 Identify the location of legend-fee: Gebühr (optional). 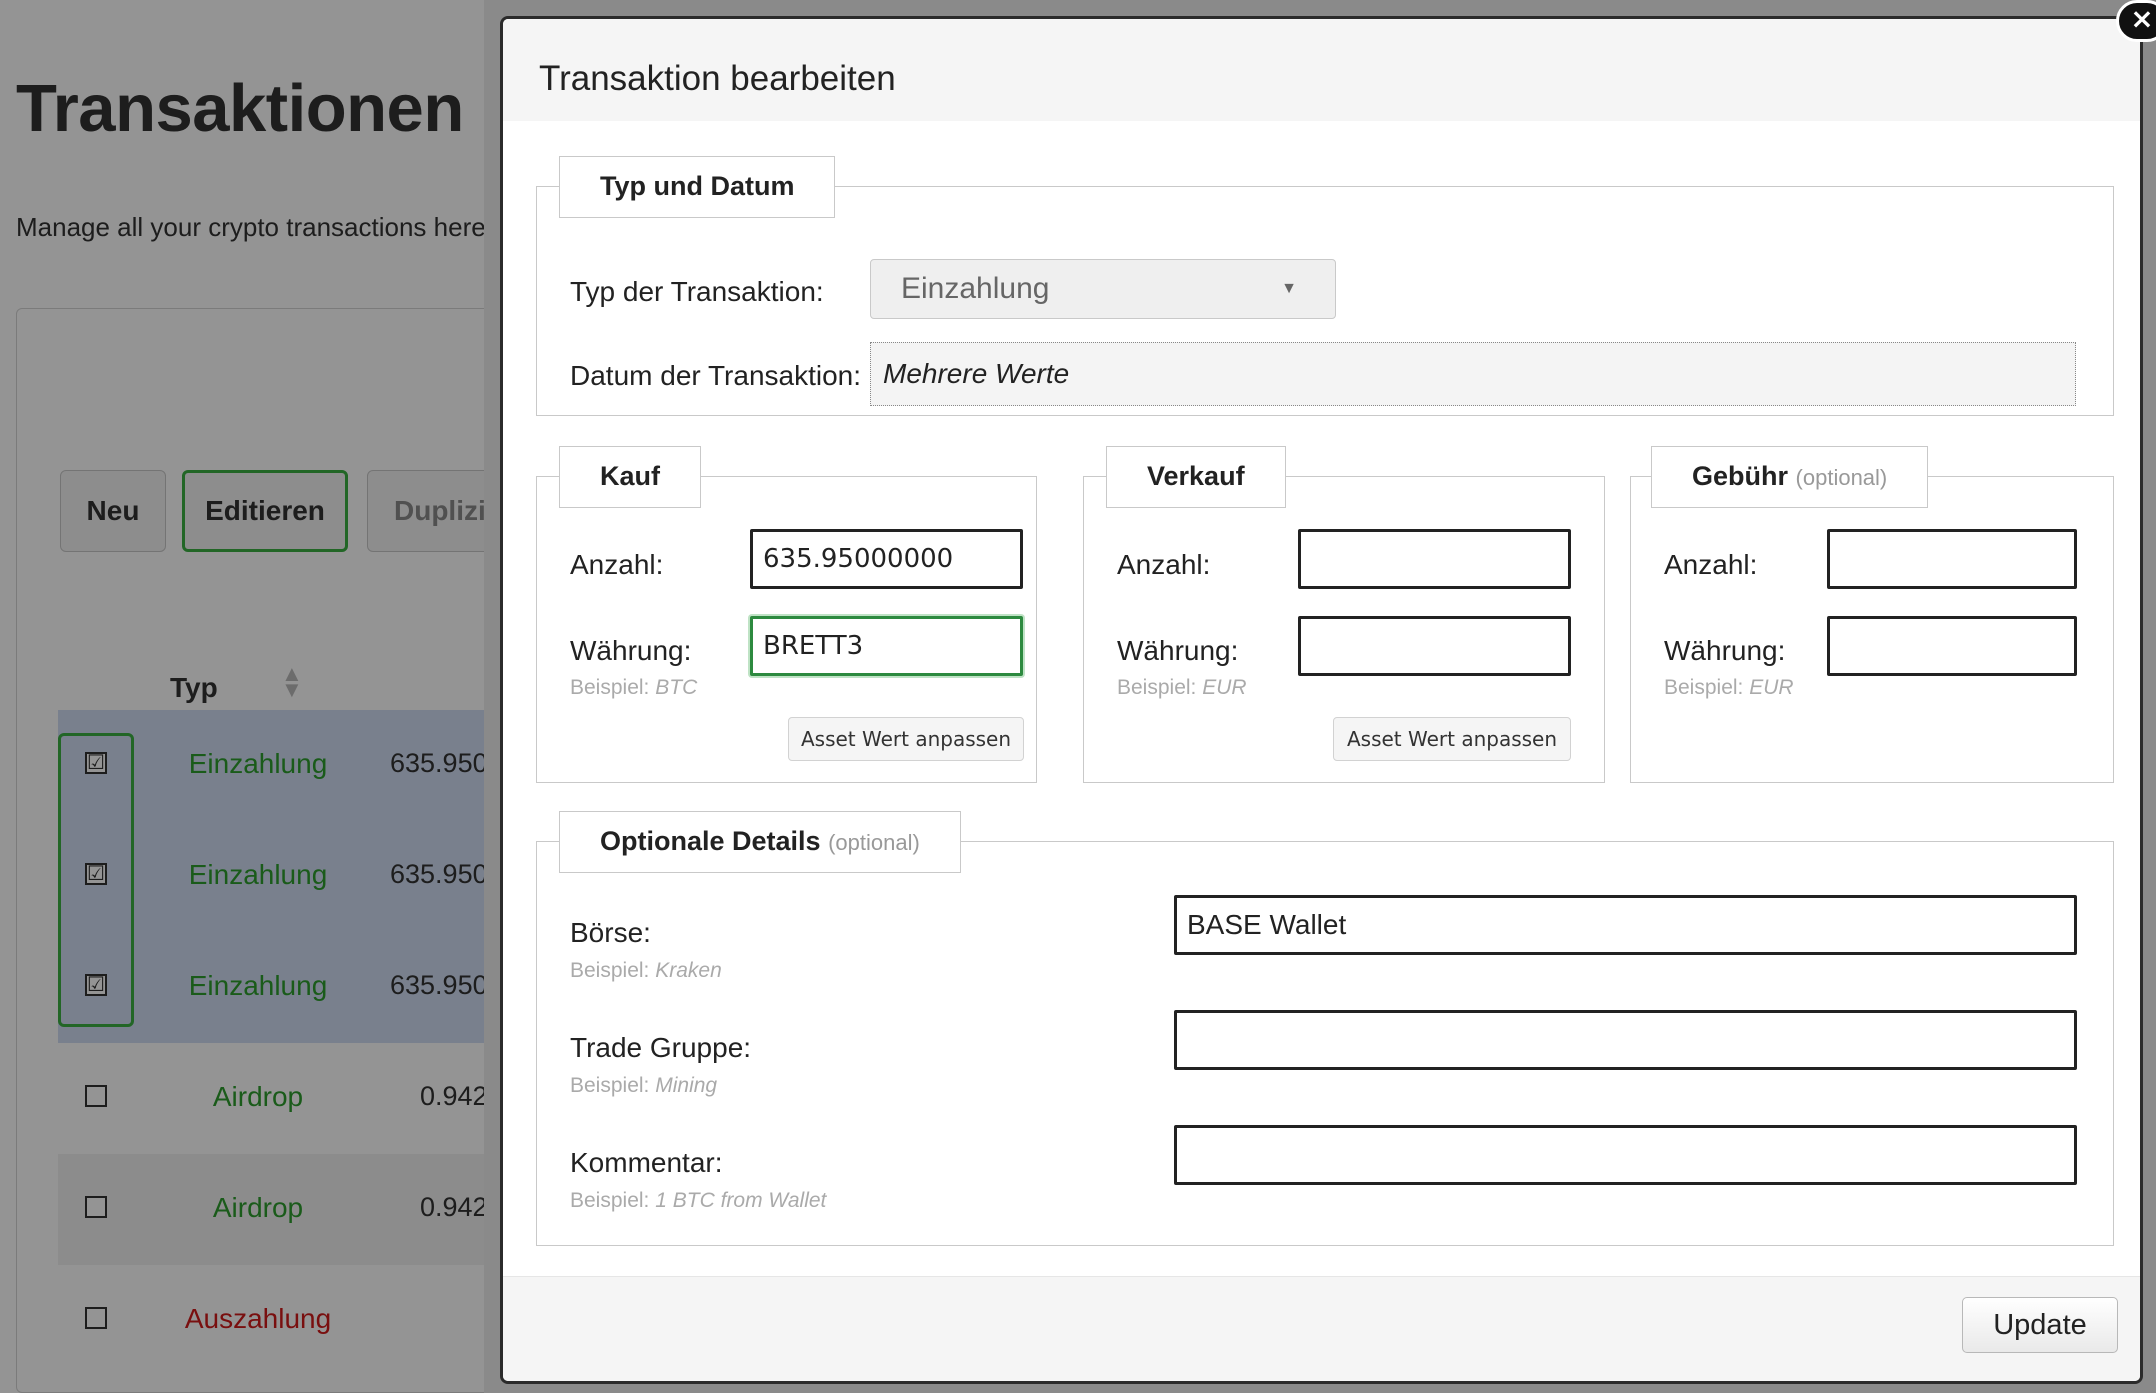
(1790, 477).